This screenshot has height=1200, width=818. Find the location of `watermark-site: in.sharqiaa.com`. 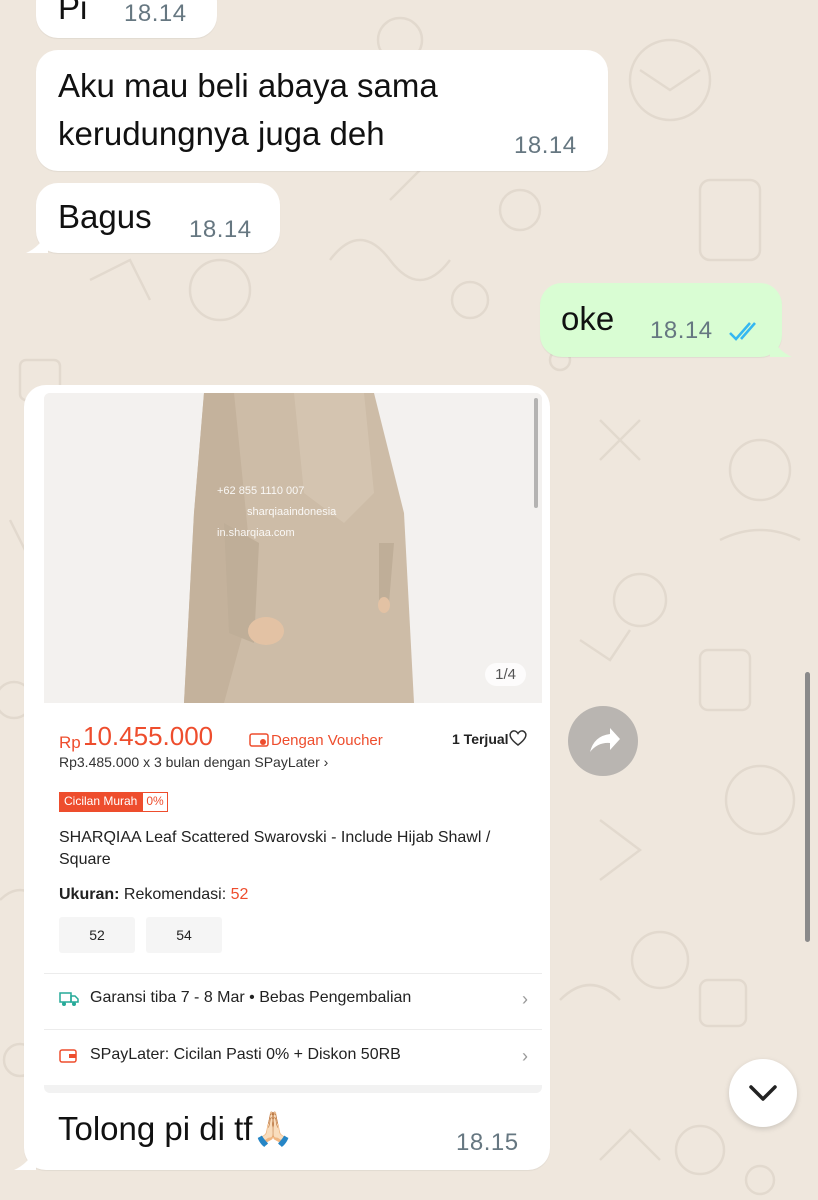

watermark-site: in.sharqiaa.com is located at coordinates (256, 533).